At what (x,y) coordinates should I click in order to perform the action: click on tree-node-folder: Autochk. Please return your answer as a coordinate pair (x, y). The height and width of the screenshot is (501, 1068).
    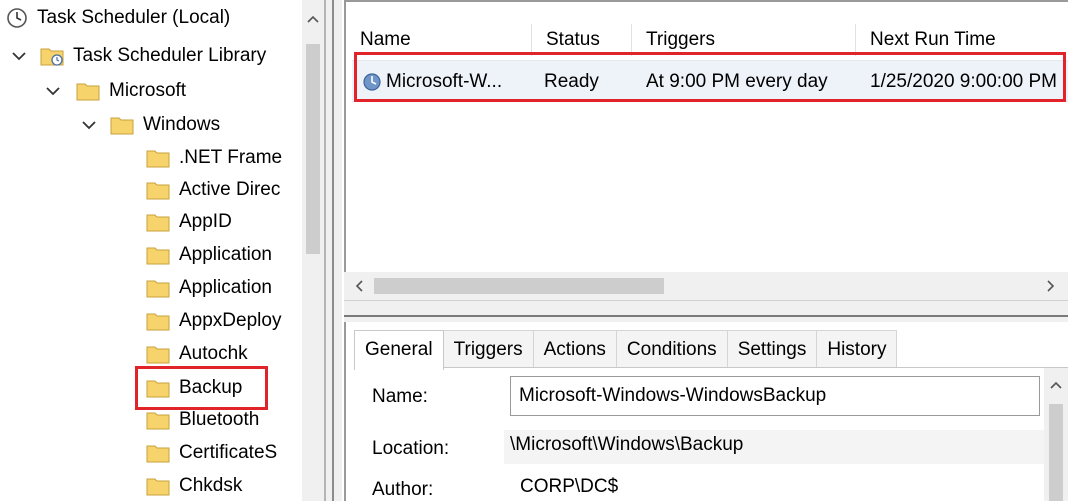
    Looking at the image, I should click on (198, 354).